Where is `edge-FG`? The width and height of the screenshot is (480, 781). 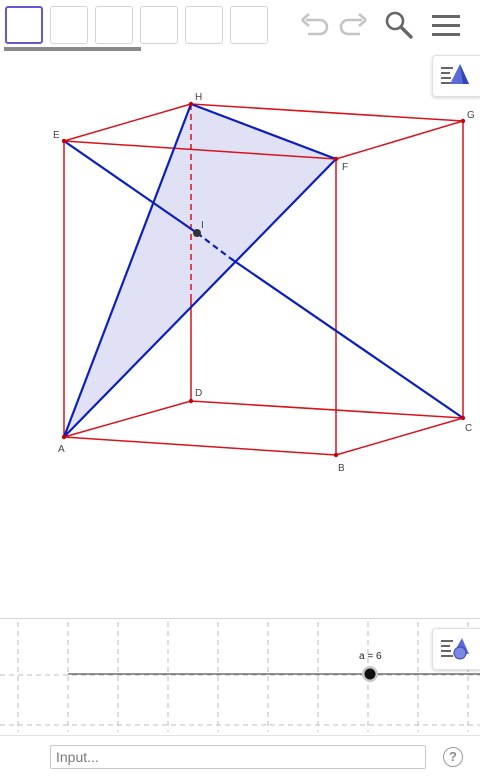
edge-FG is located at coordinates (399, 140).